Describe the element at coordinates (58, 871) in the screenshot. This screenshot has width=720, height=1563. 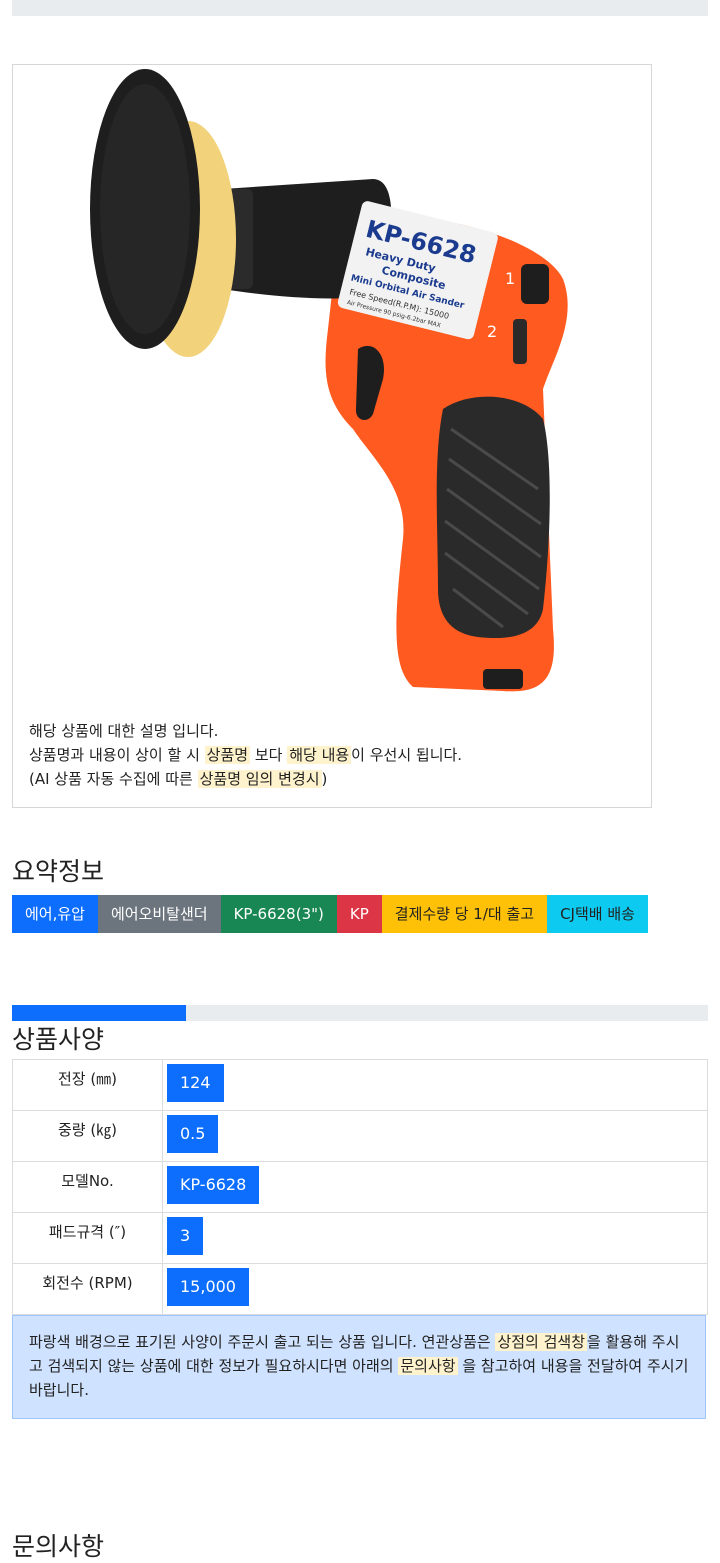
I see `summary-title: 요약정보` at that location.